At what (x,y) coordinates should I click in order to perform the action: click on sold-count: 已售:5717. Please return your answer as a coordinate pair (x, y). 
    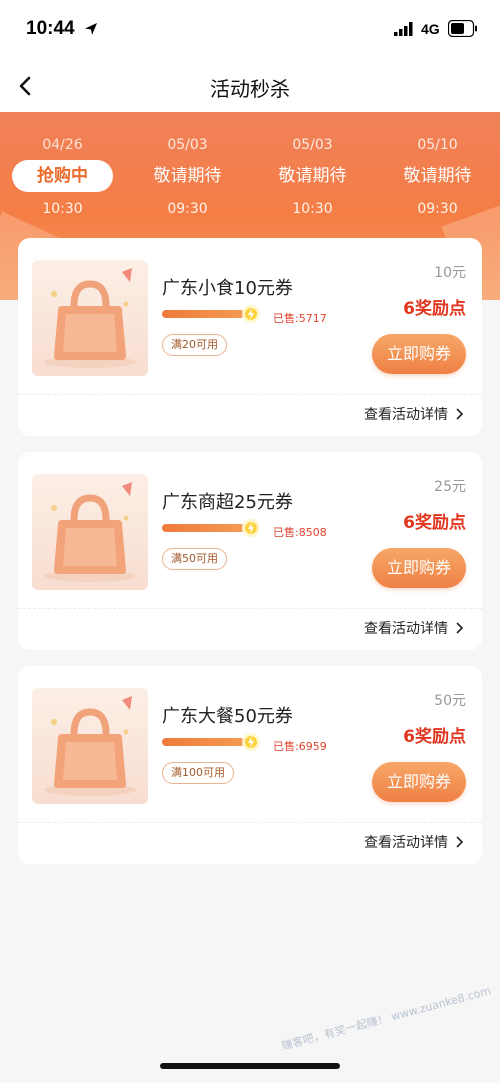
    Looking at the image, I should click on (300, 318).